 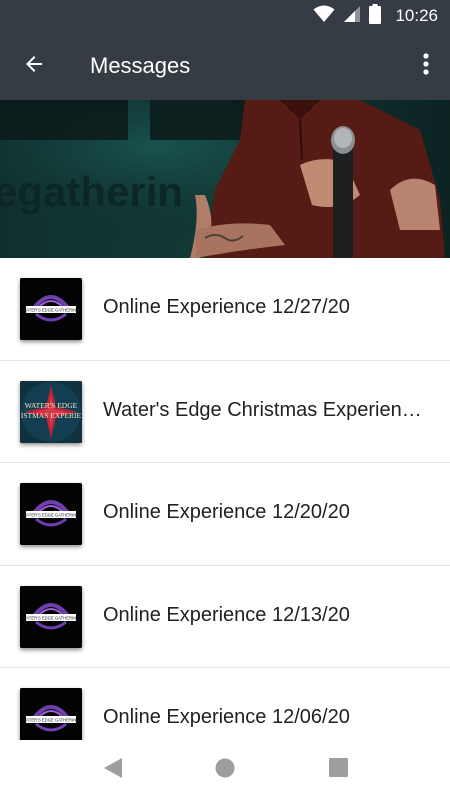 I want to click on system-nav-bar, so click(x=225, y=770).